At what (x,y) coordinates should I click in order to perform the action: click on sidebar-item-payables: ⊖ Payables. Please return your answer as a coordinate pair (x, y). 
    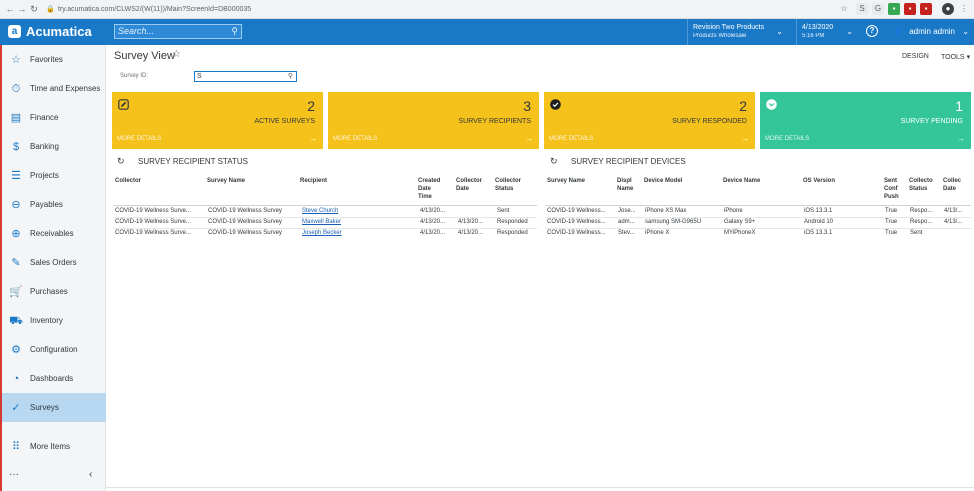
    Looking at the image, I should click on (54, 204).